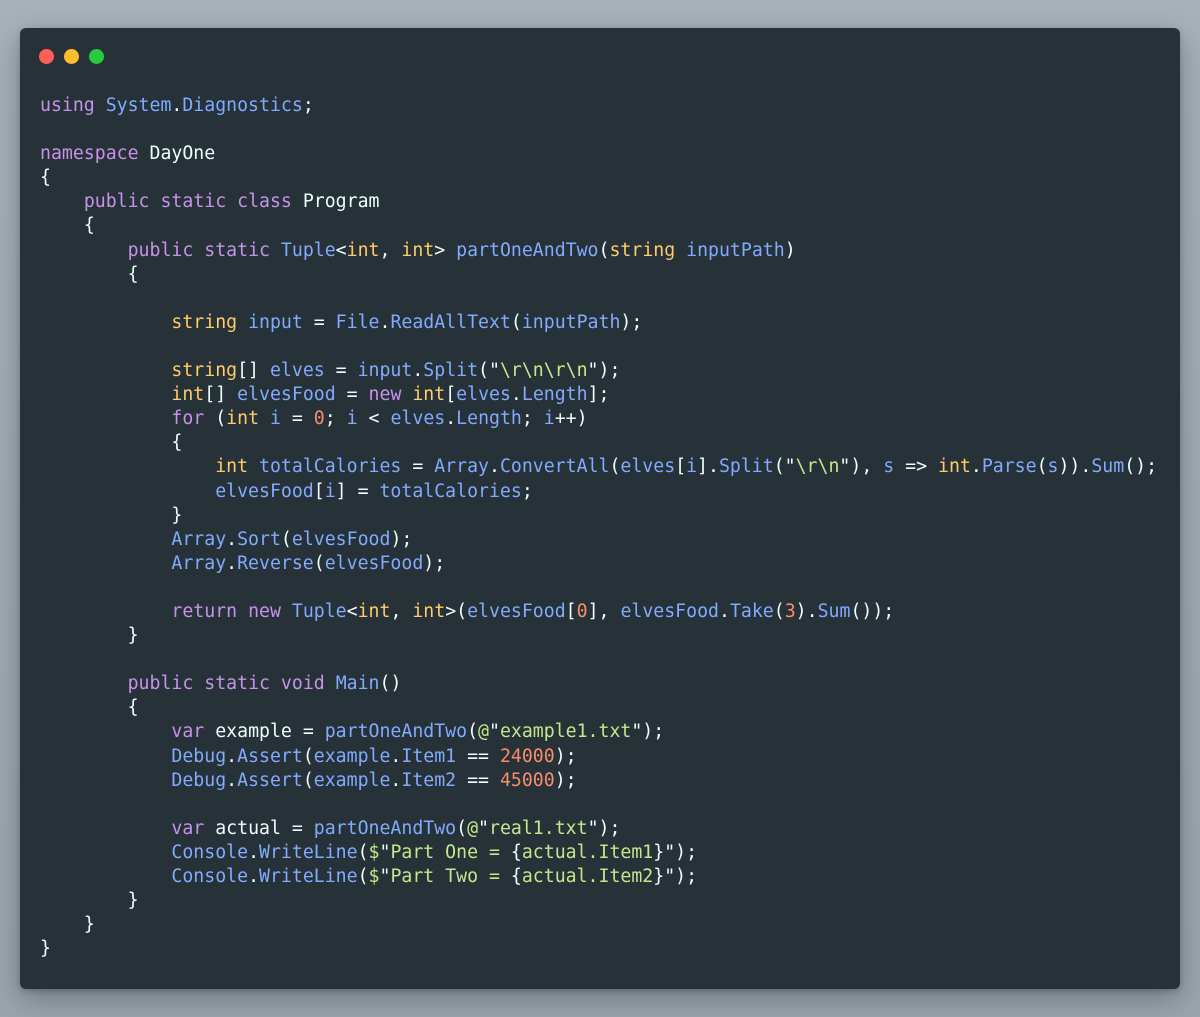 This screenshot has height=1017, width=1200. Describe the element at coordinates (1053, 467) in the screenshot. I see `code-token: s` at that location.